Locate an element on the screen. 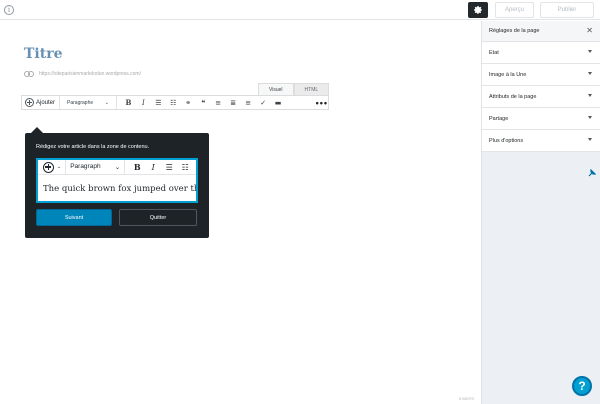 This screenshot has width=600, height=404. add-block-button: Ajouter is located at coordinates (40, 102).